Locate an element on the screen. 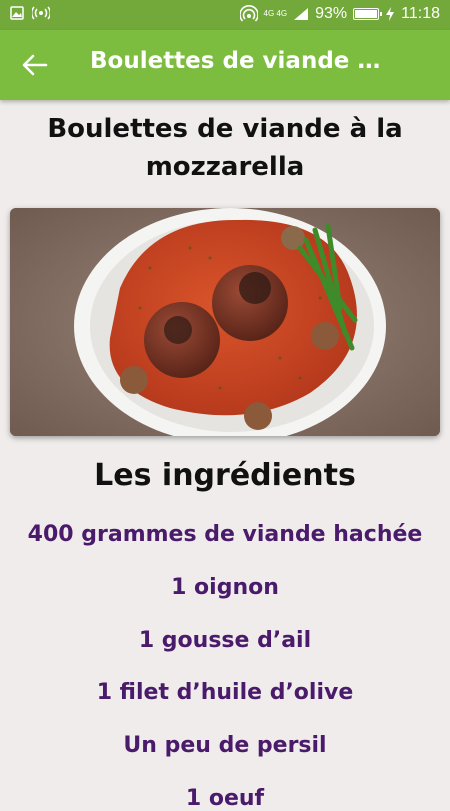 Image resolution: width=450 pixels, height=811 pixels. image-notification-icon is located at coordinates (17, 13).